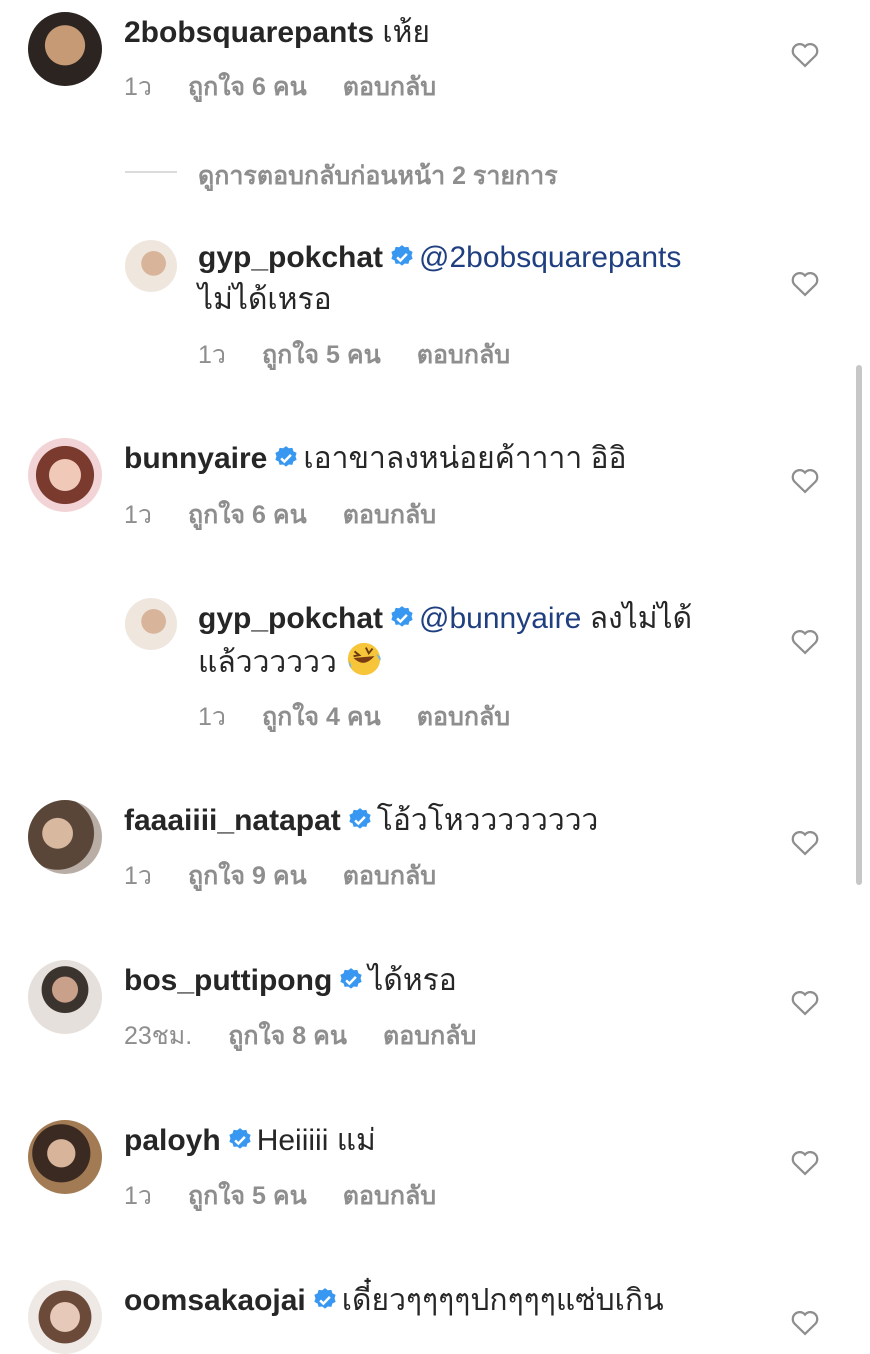 The height and width of the screenshot is (1354, 870). Describe the element at coordinates (502, 1300) in the screenshot. I see `comment-body: เดี๋ยวๆๆๆๆปกๆๆๆแซ่บเกิน` at that location.